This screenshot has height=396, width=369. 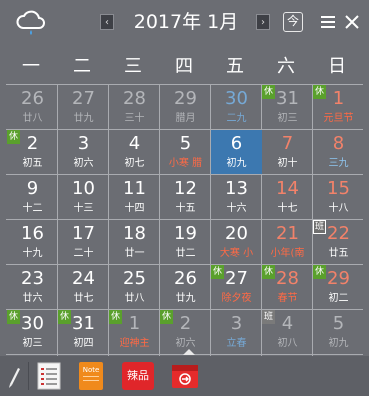 I want to click on day-cell: 29 初二休, so click(x=338, y=287).